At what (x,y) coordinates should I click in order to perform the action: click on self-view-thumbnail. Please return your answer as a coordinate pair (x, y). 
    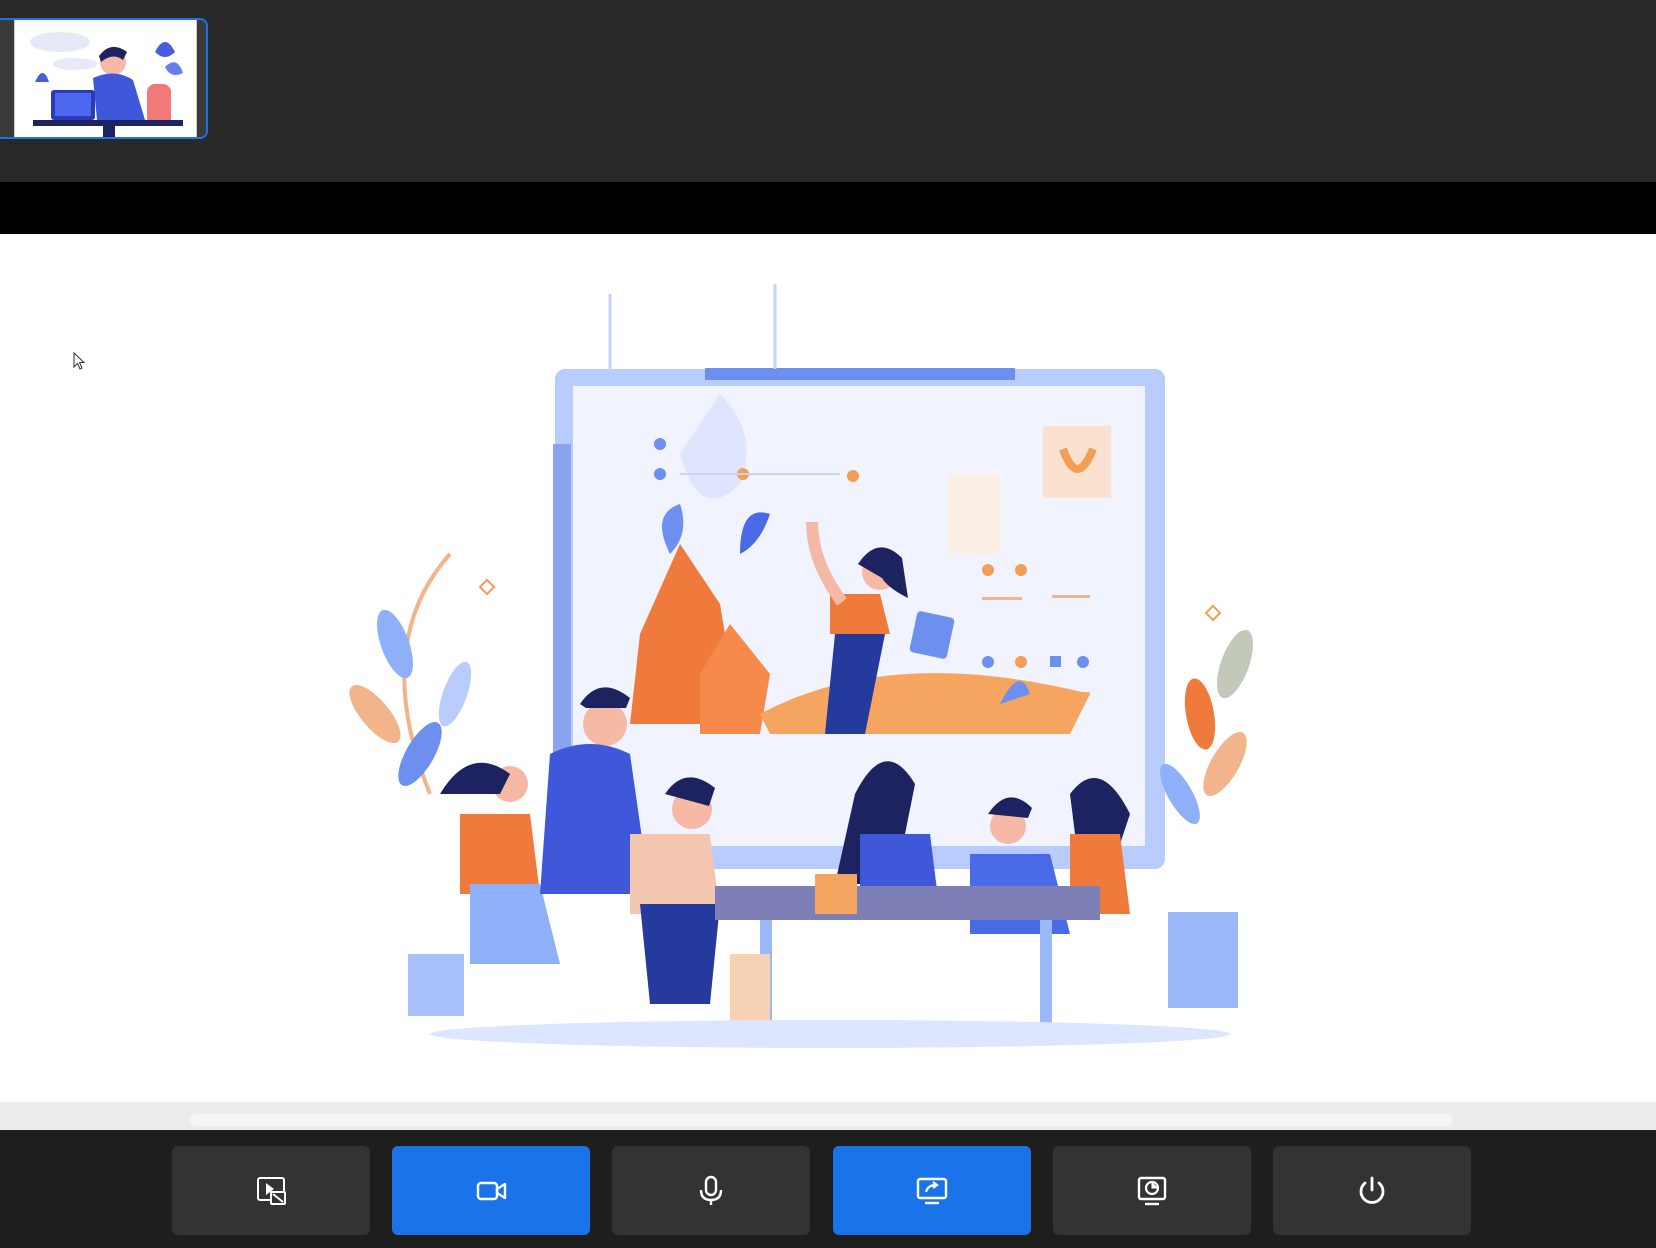
    Looking at the image, I should click on (104, 78).